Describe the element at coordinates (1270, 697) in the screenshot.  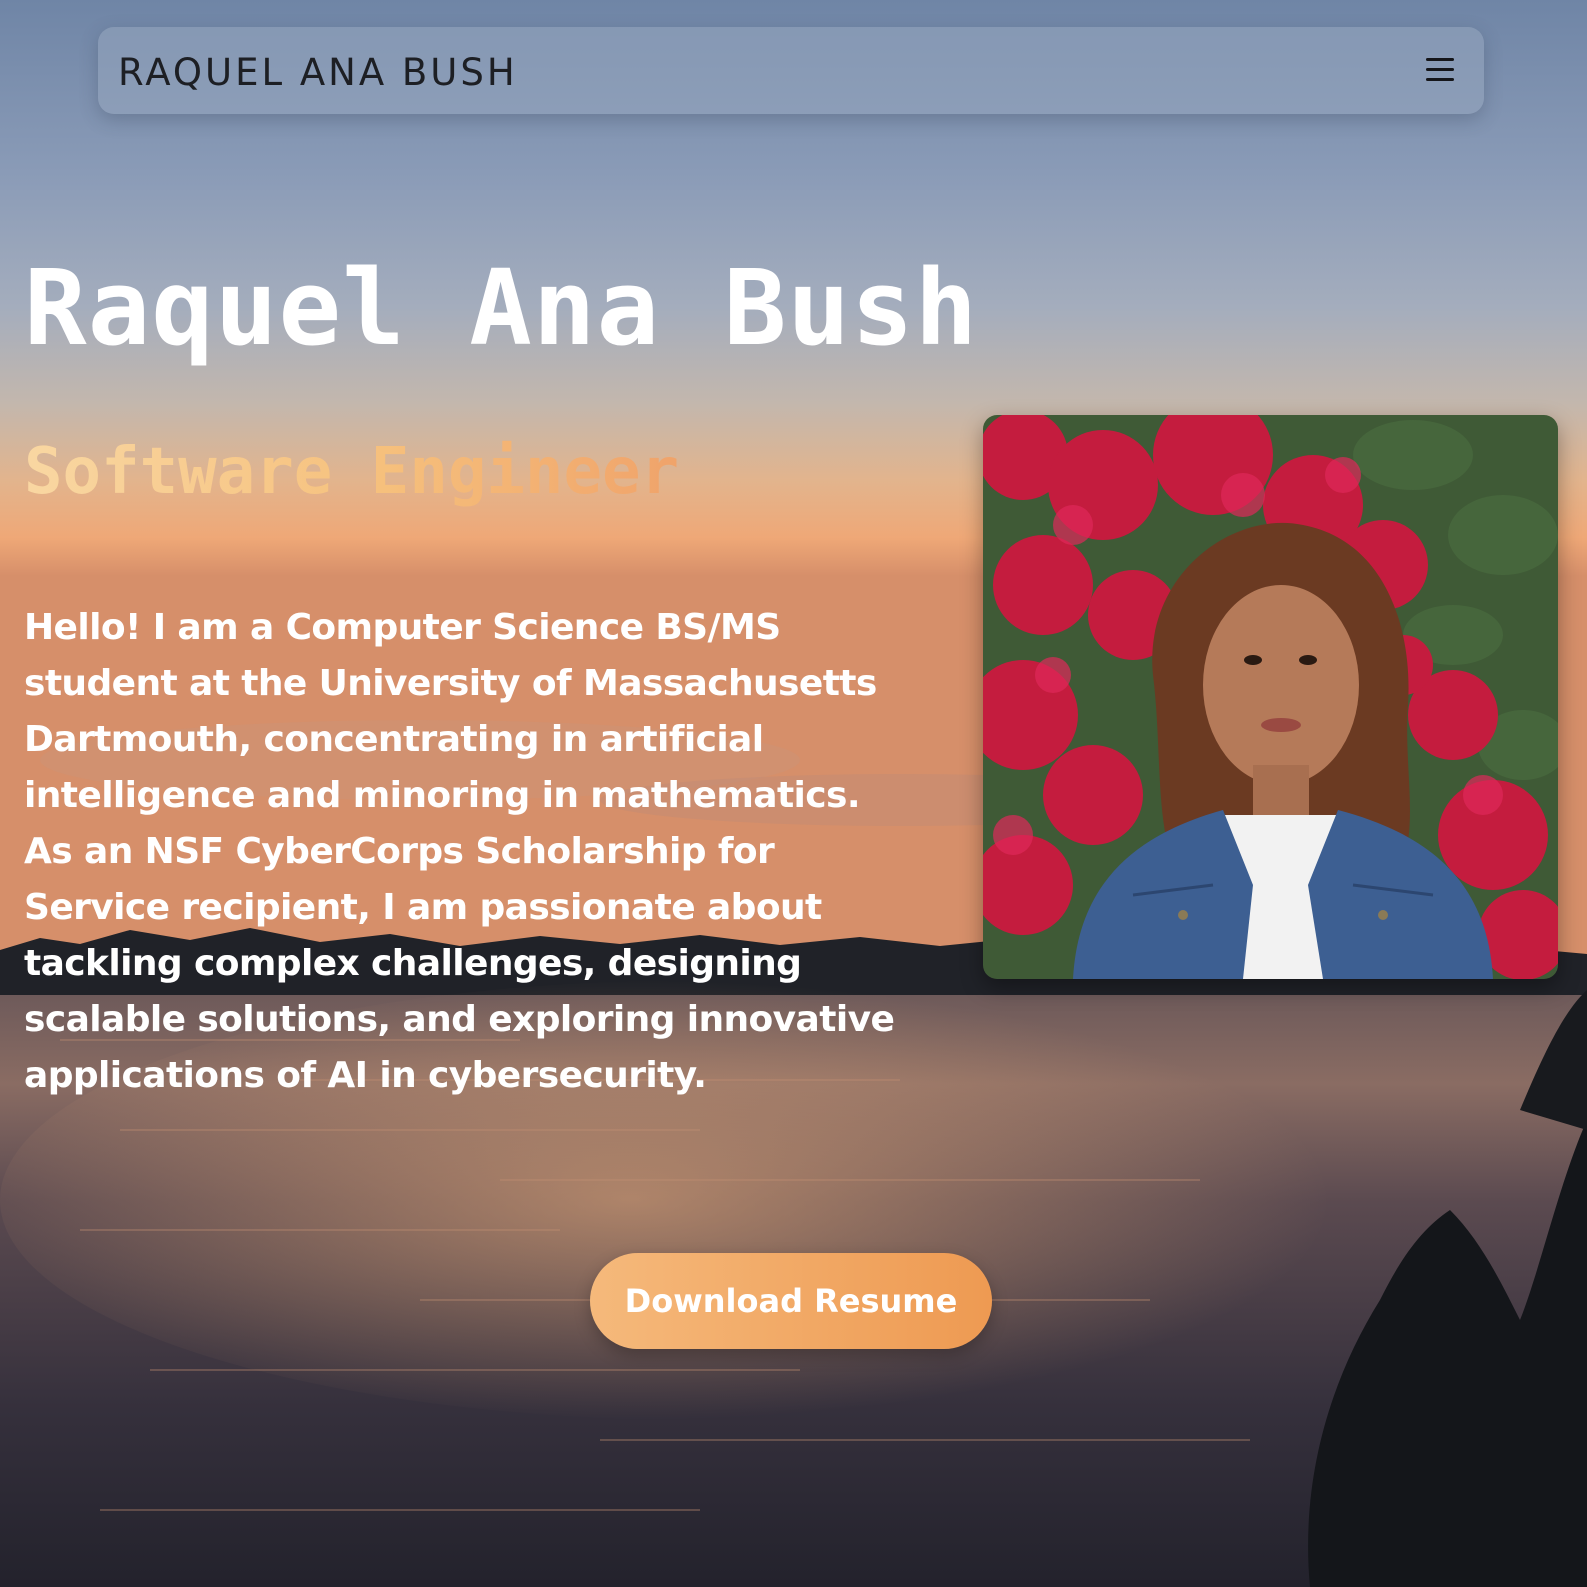
I see `profile-photo` at that location.